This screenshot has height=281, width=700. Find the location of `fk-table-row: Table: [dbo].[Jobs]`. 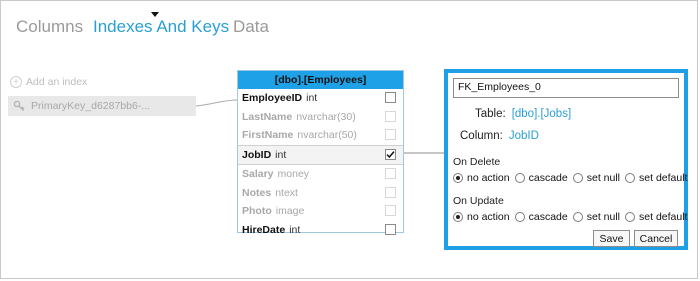

fk-table-row: Table: [dbo].[Jobs] is located at coordinates (523, 114).